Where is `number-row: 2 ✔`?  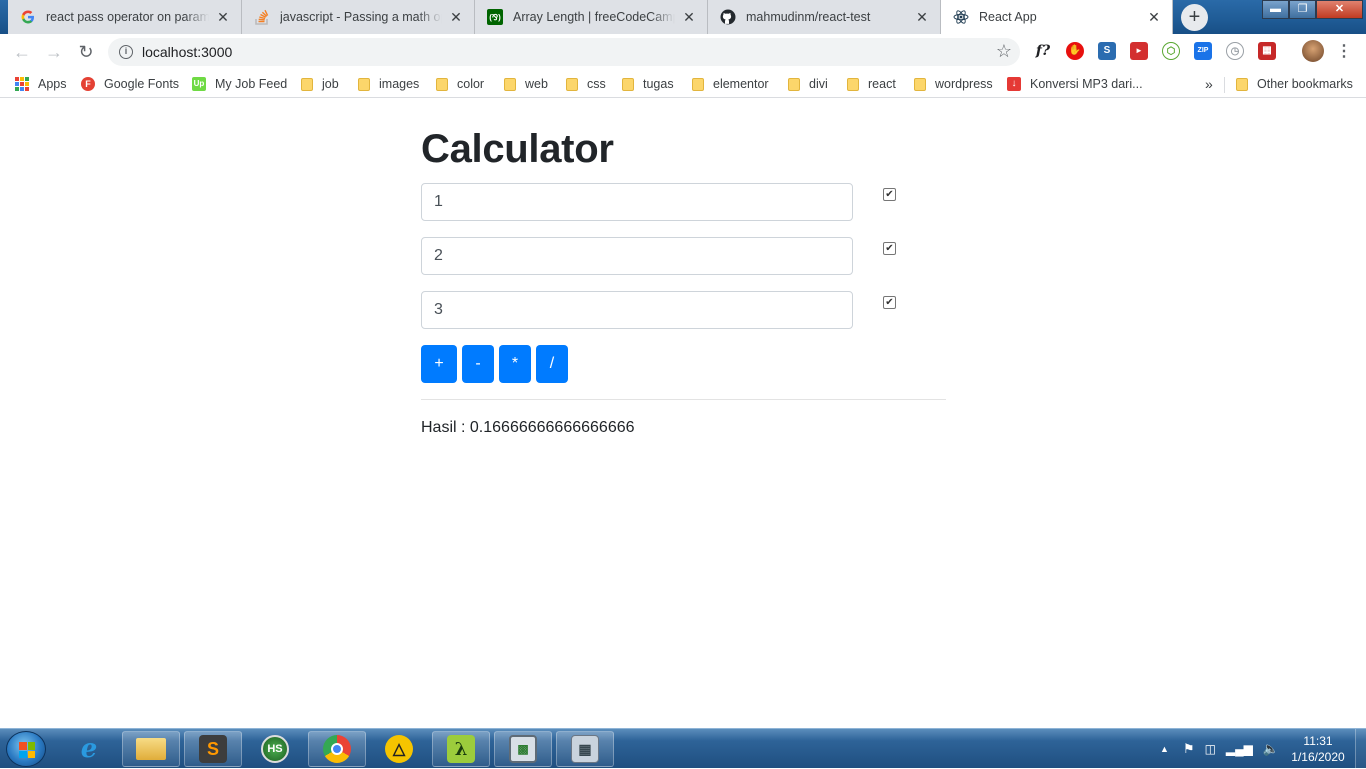
number-row: 2 ✔ is located at coordinates (683, 256).